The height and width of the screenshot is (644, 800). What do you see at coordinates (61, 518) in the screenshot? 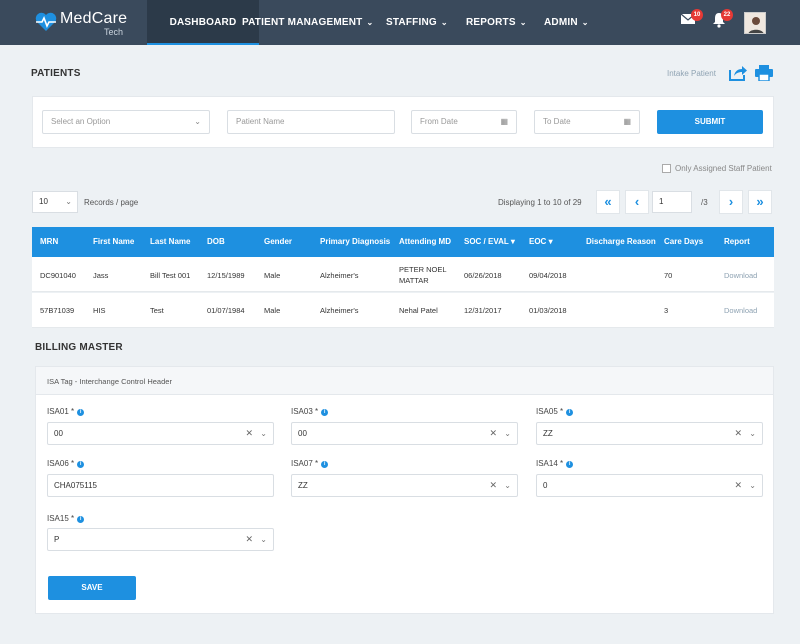
I see `isa15-label-text: ISA15 *` at bounding box center [61, 518].